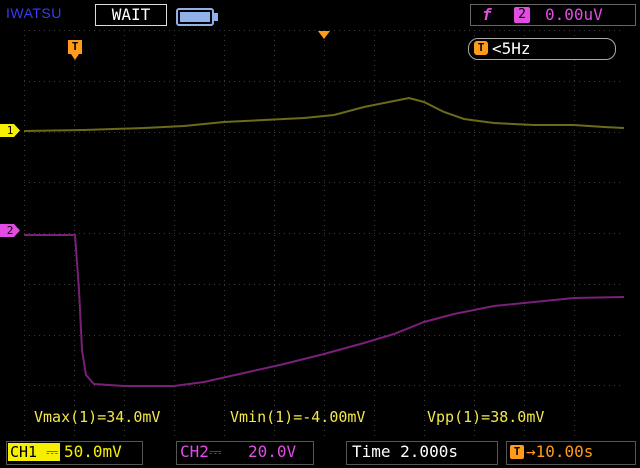 The width and height of the screenshot is (640, 468). What do you see at coordinates (97, 417) in the screenshot?
I see `measurement-vmax: Vmax(1)=34.0mV` at bounding box center [97, 417].